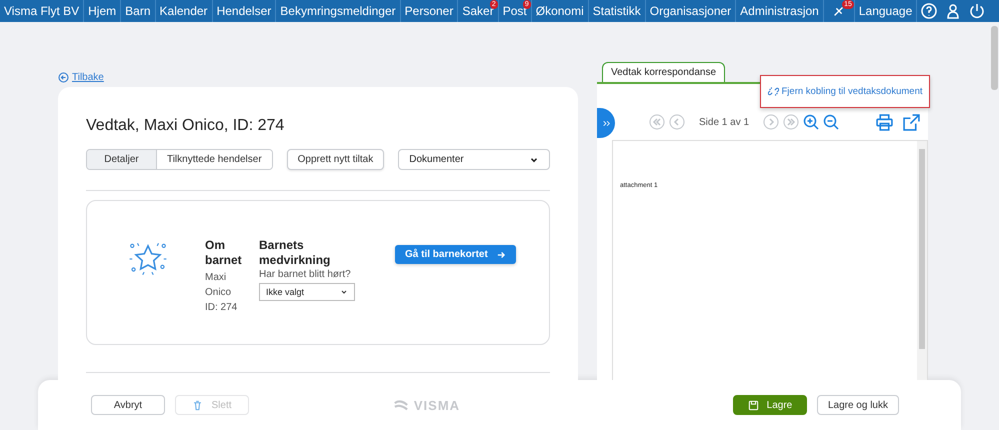 The image size is (999, 430). What do you see at coordinates (857, 405) in the screenshot?
I see `action-button: Lagre og lukk` at bounding box center [857, 405].